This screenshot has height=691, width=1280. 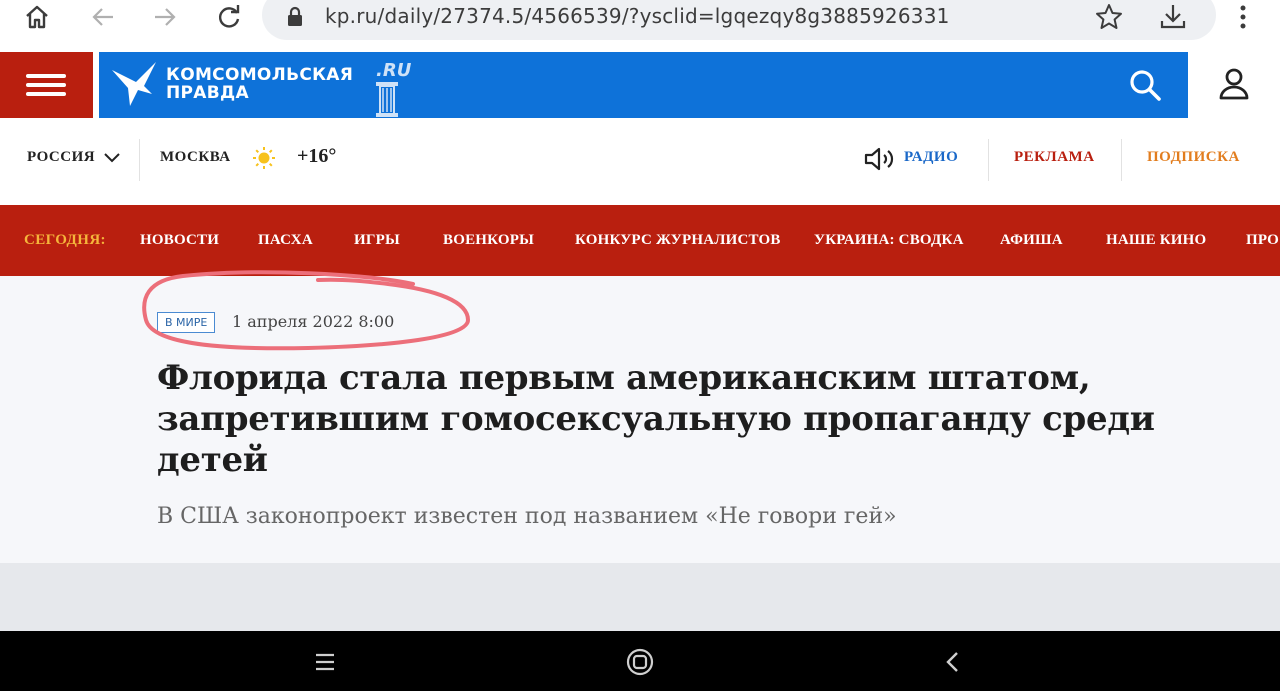 What do you see at coordinates (61, 157) in the screenshot?
I see `region-selector: РОССИЯ` at bounding box center [61, 157].